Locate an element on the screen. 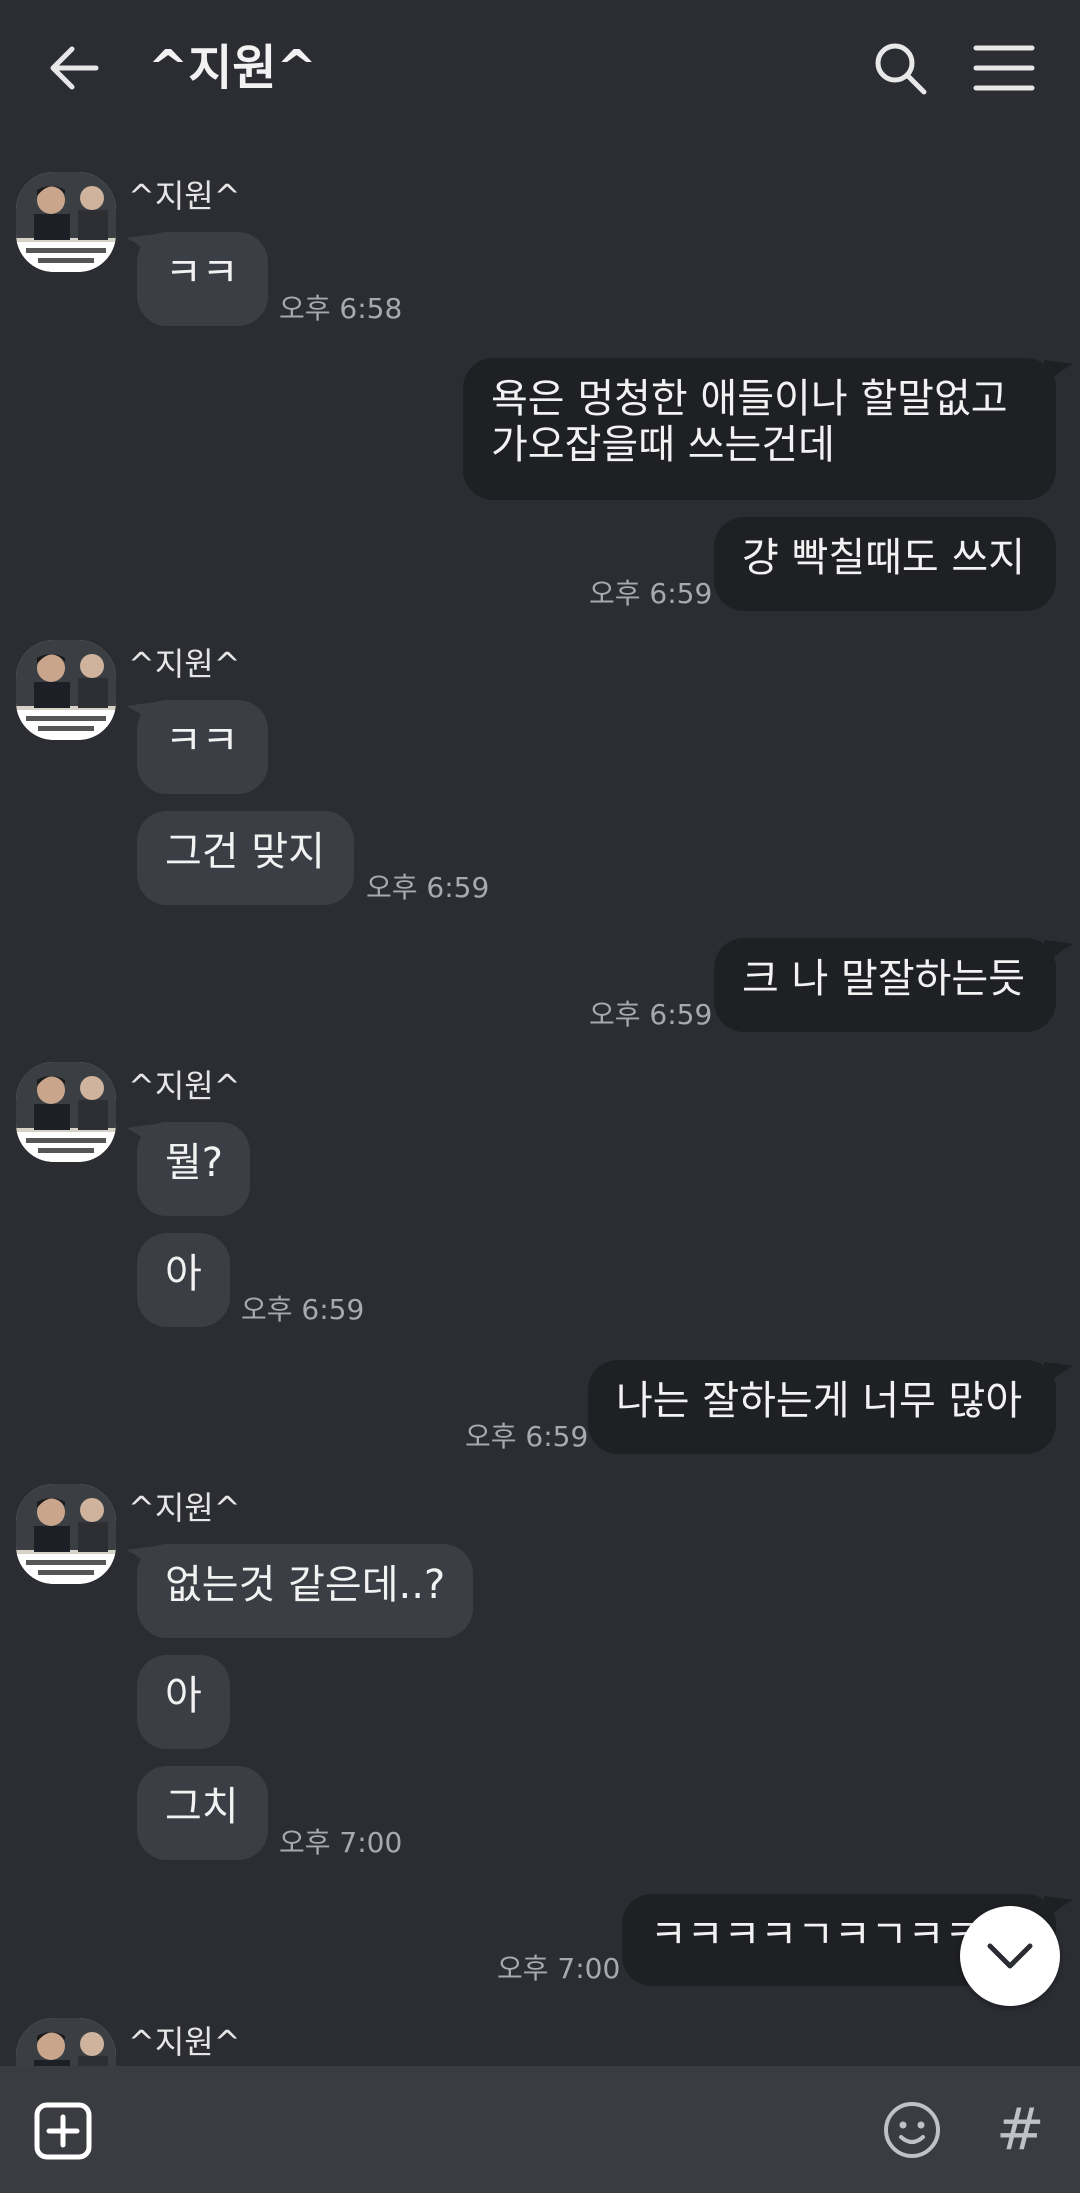 The height and width of the screenshot is (2193, 1080). incoming-message: 그건 맞지 is located at coordinates (245, 858).